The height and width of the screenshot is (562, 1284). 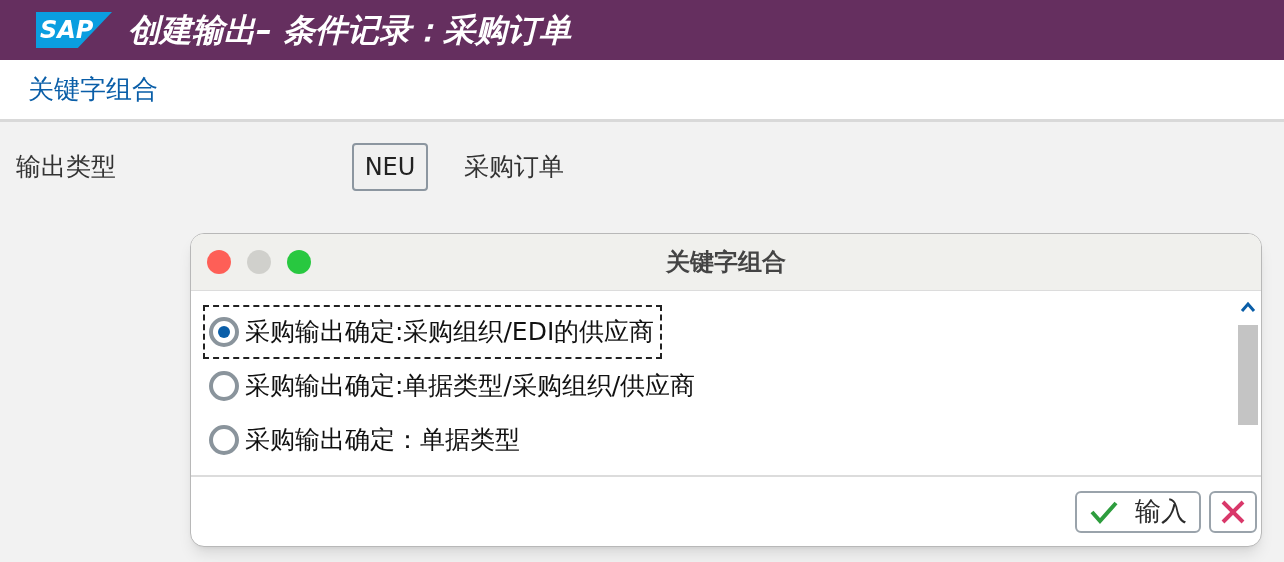 I want to click on field-label: 输出类型, so click(x=66, y=167).